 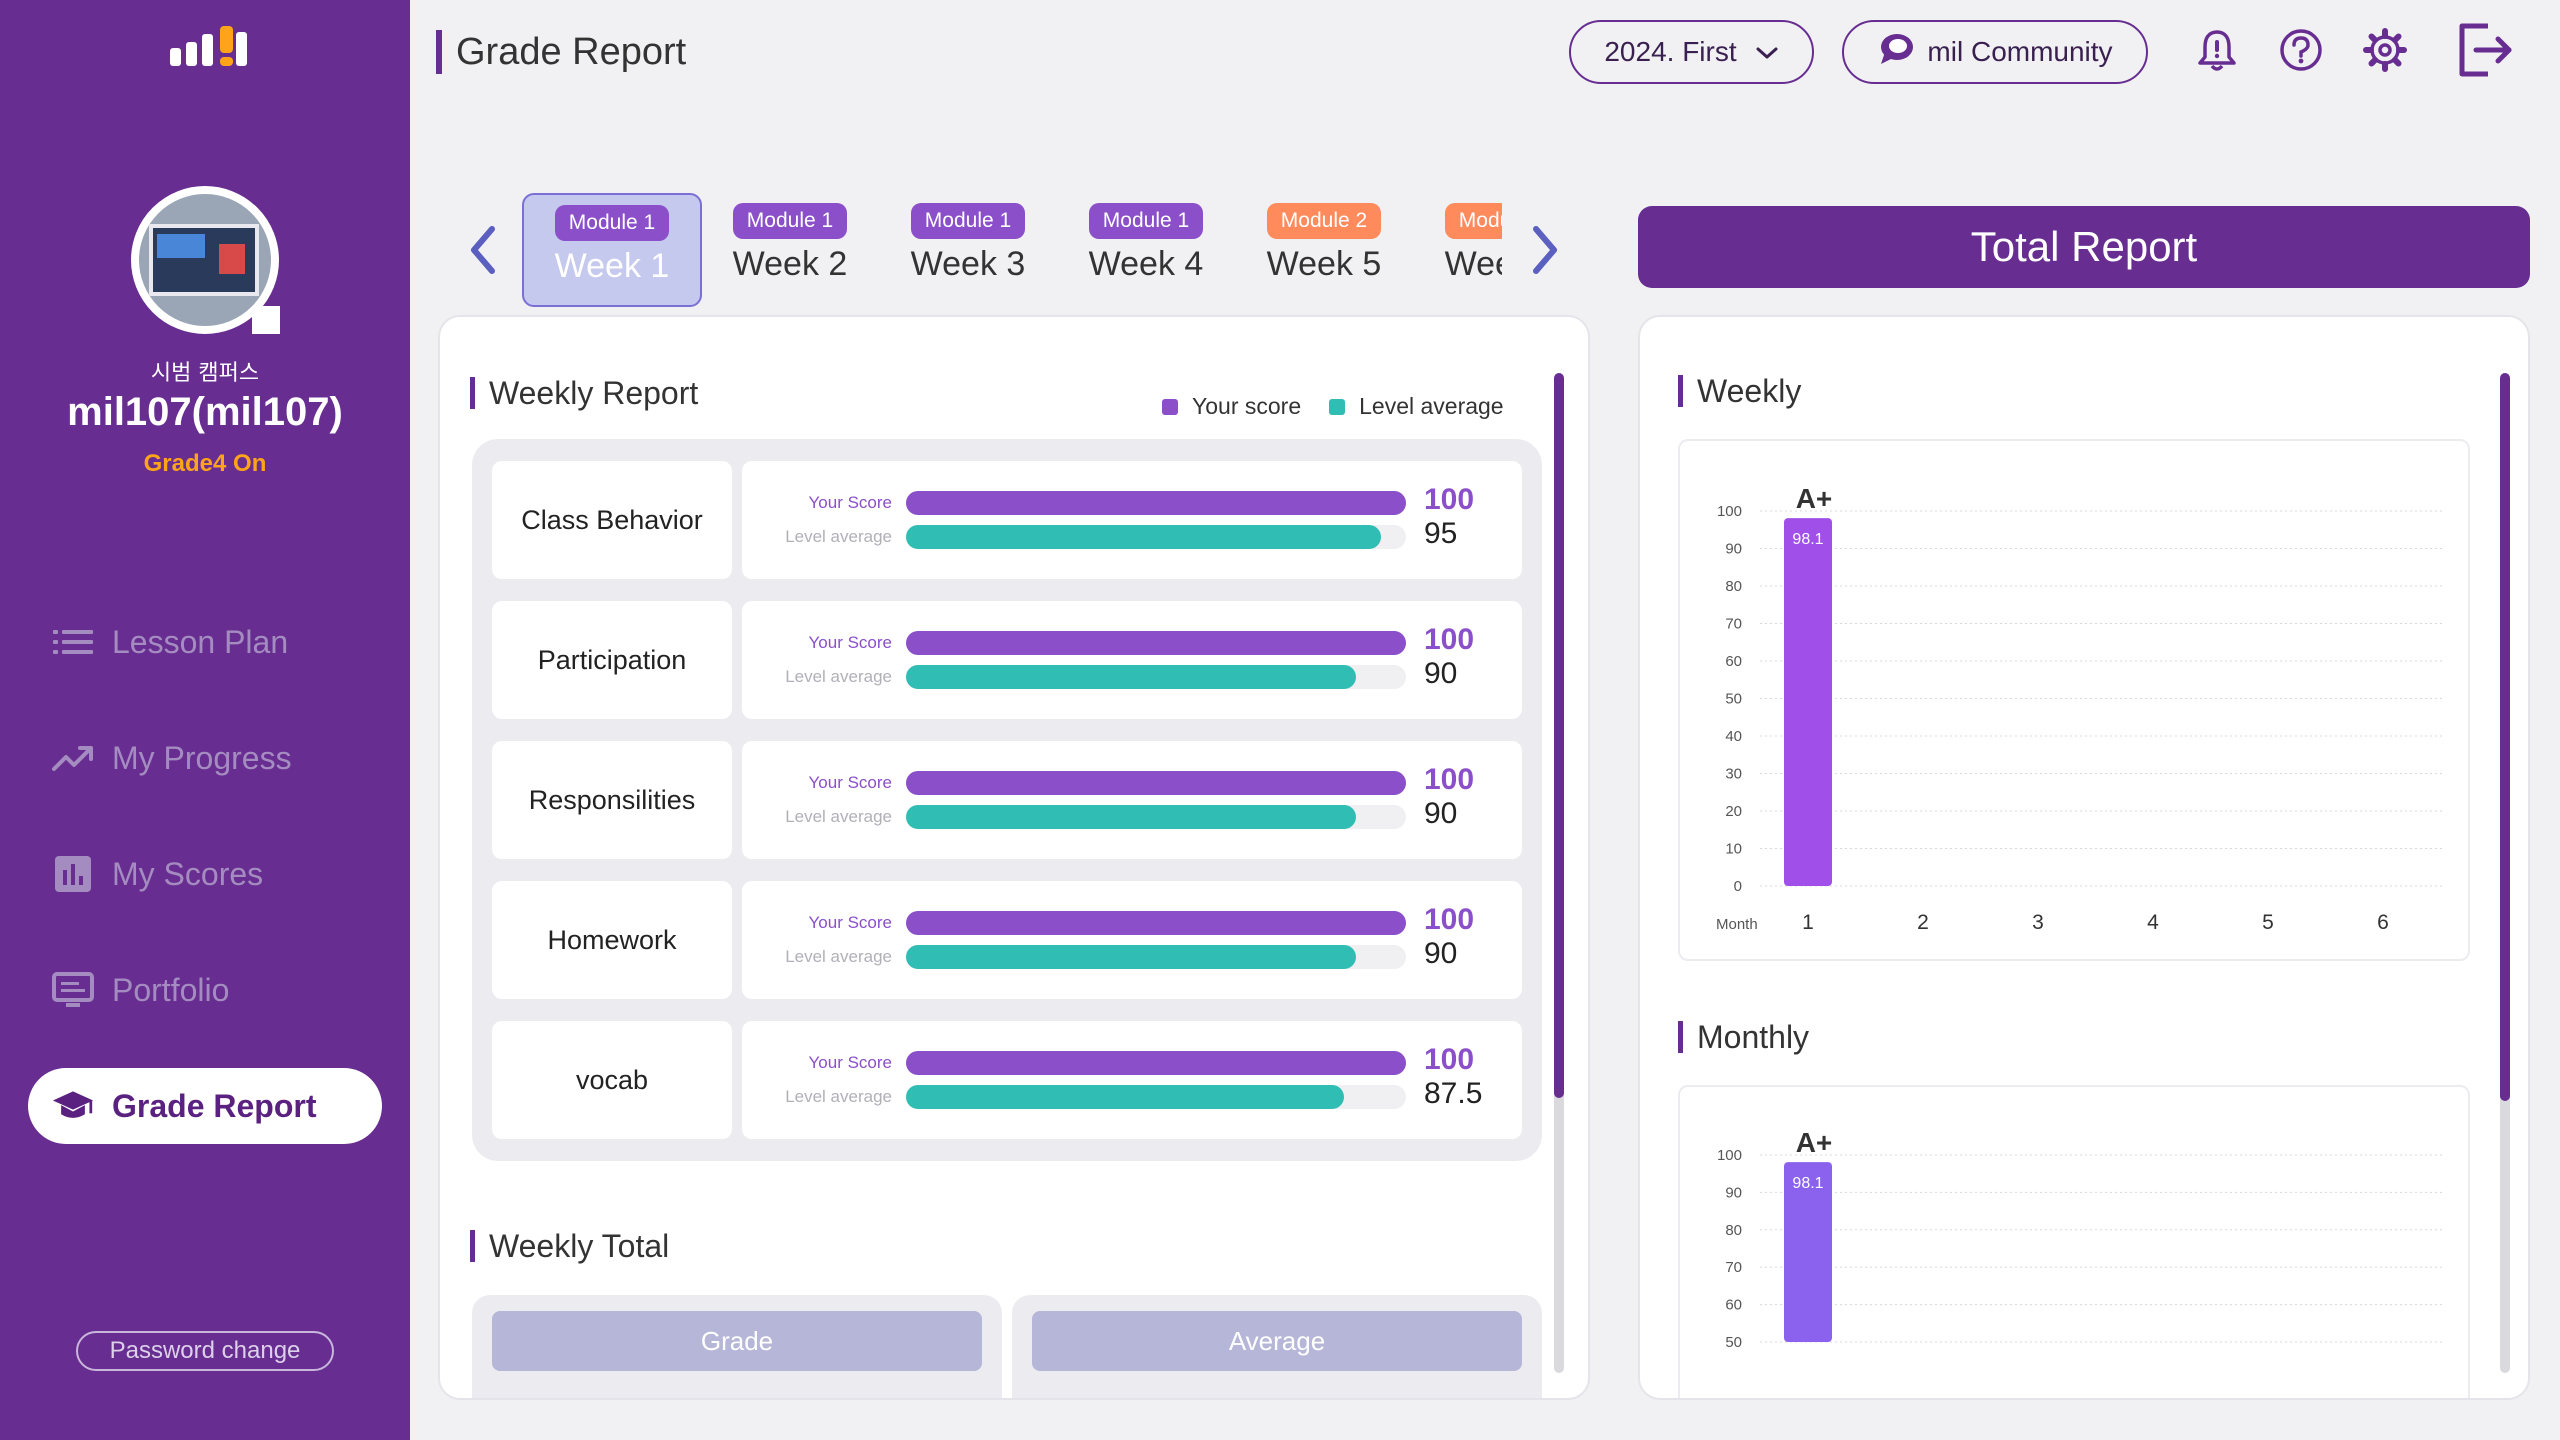 I want to click on y-tick-label: 100, so click(x=1729, y=511).